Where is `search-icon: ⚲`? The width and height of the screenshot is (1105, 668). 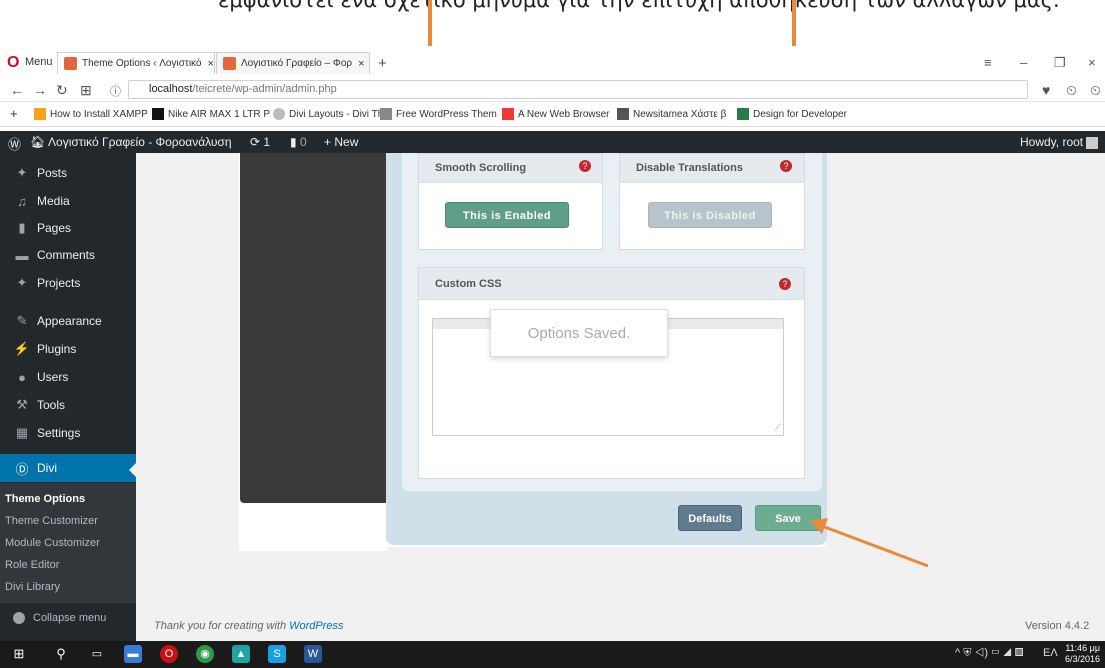 search-icon: ⚲ is located at coordinates (61, 654).